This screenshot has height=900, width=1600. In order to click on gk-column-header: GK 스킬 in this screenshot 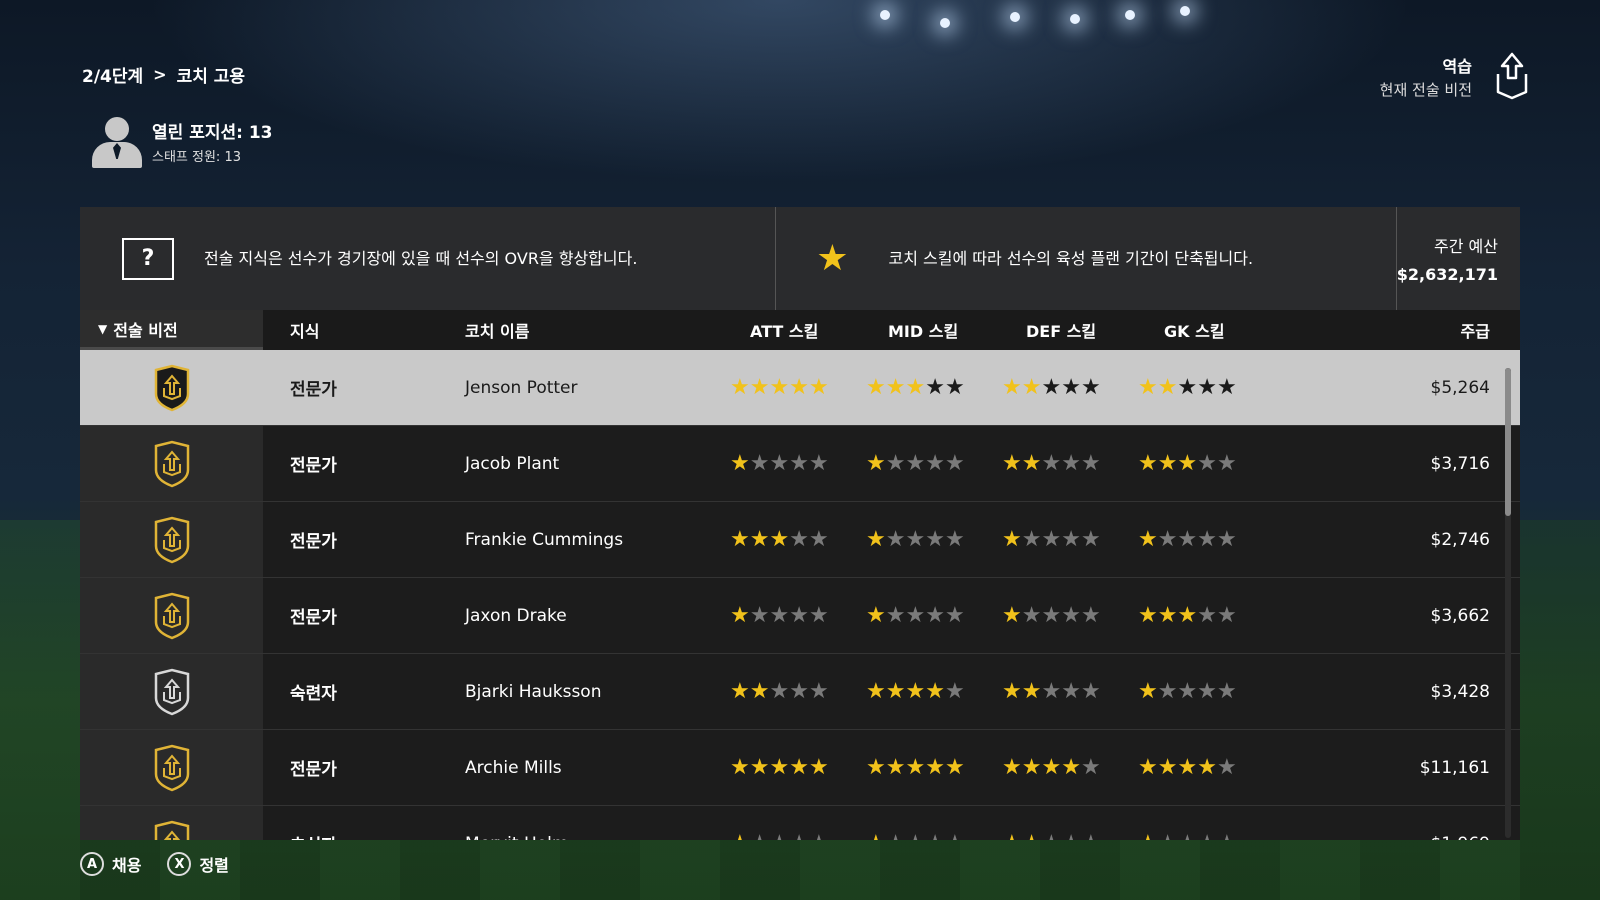, I will do `click(1194, 330)`.